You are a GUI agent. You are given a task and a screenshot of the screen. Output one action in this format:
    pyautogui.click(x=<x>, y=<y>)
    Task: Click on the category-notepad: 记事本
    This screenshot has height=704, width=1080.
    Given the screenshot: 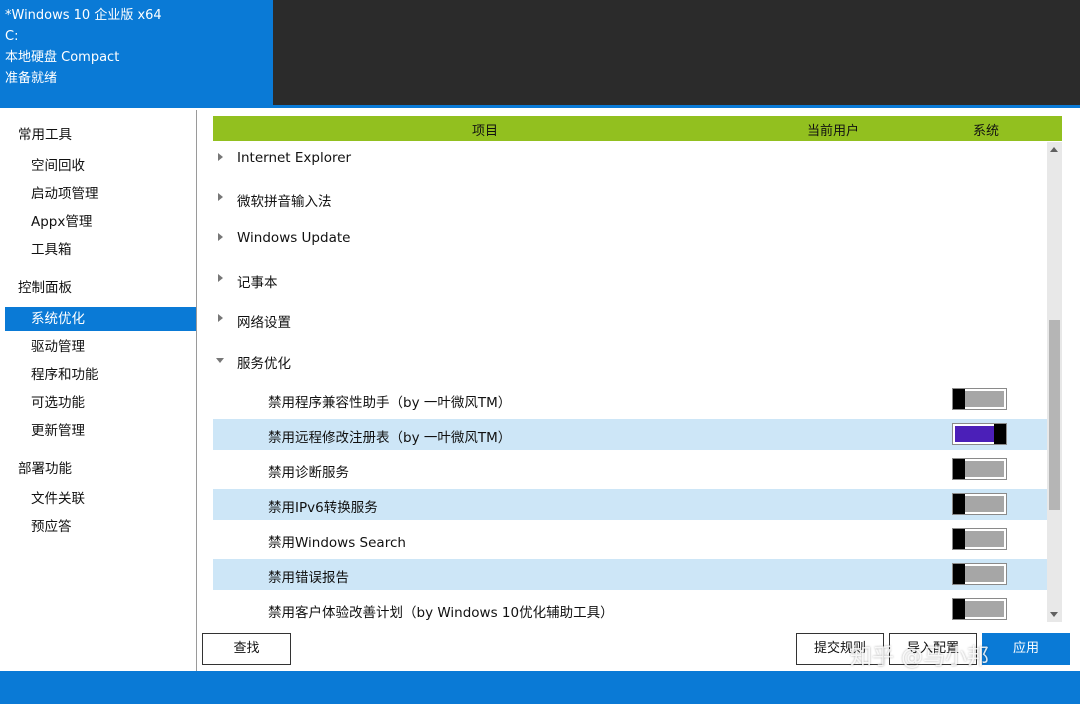 What is the action you would take?
    pyautogui.click(x=630, y=281)
    